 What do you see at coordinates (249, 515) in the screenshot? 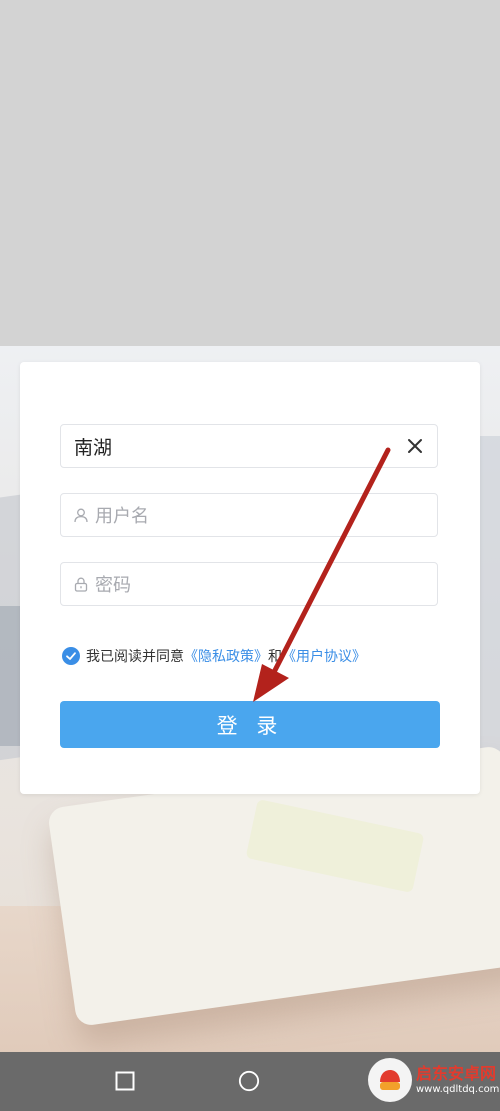
I see `username-field: 用户名` at bounding box center [249, 515].